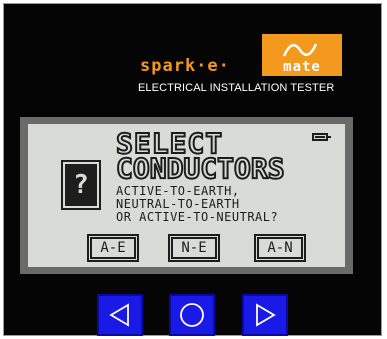 The image size is (387, 339). I want to click on battery-icon, so click(321, 137).